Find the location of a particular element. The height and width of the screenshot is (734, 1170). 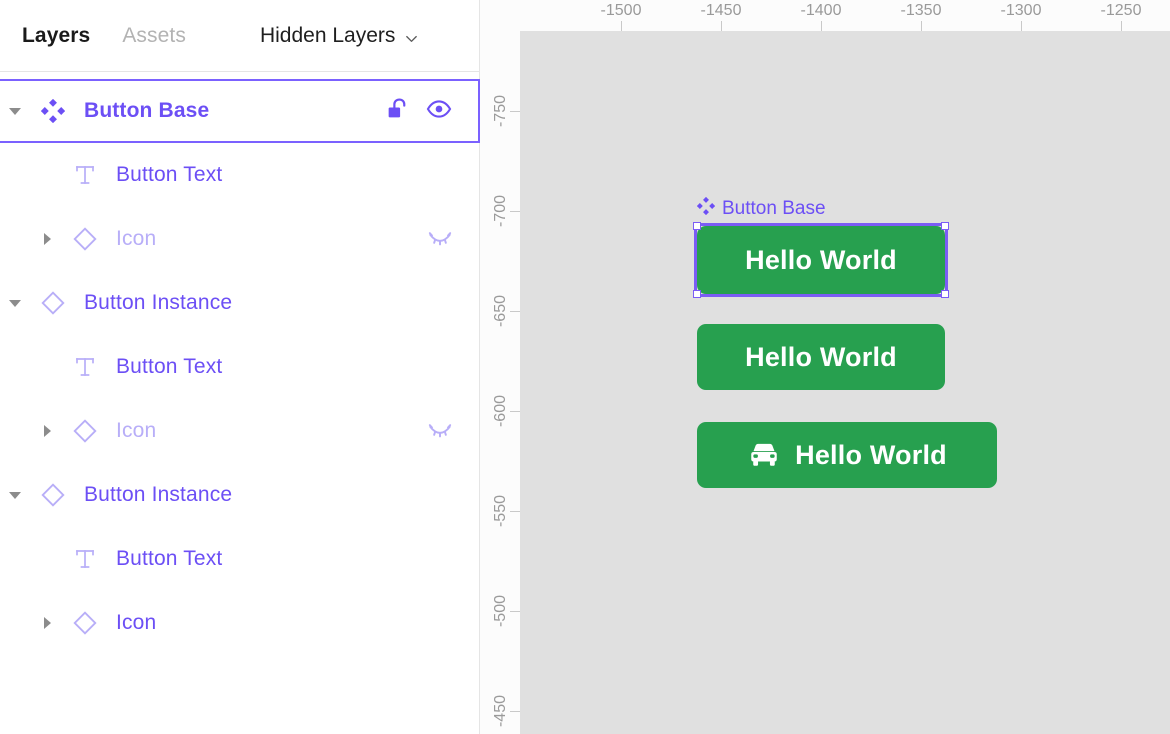

ruler-label: -450 is located at coordinates (500, 711).